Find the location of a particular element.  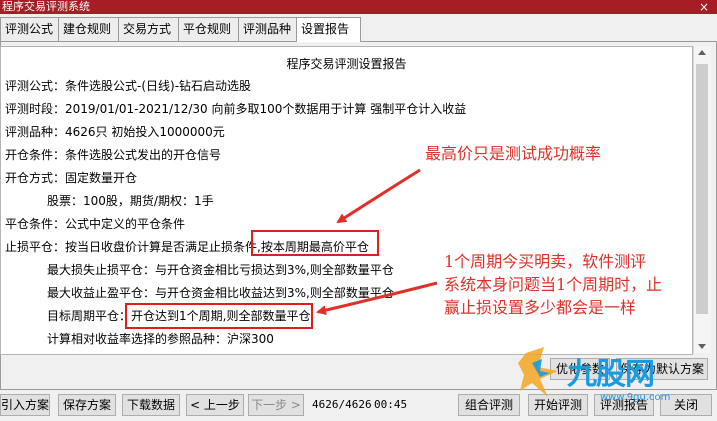

combo-eval-button: 组合评测 is located at coordinates (489, 405).